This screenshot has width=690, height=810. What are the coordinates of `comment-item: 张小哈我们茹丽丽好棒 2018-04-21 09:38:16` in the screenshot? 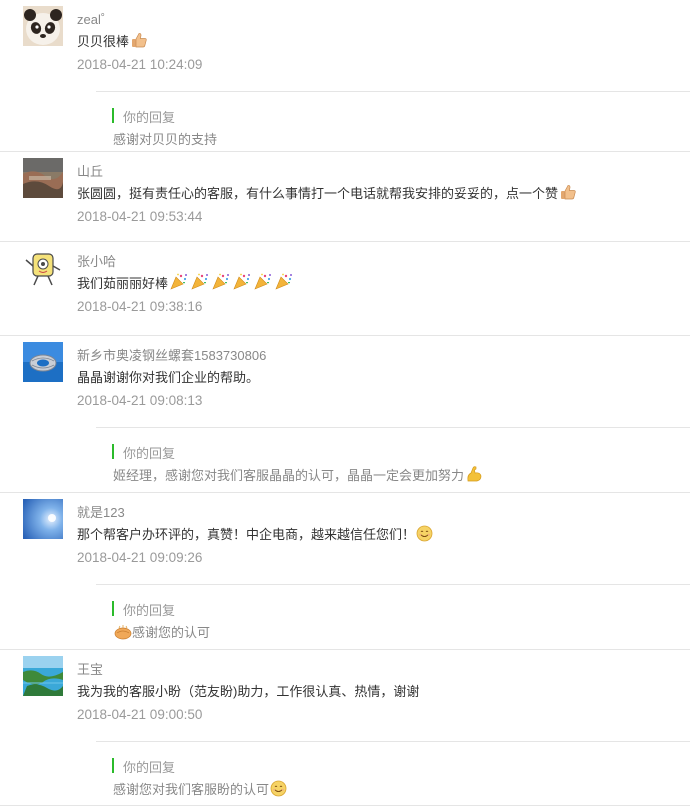 It's located at (345, 289).